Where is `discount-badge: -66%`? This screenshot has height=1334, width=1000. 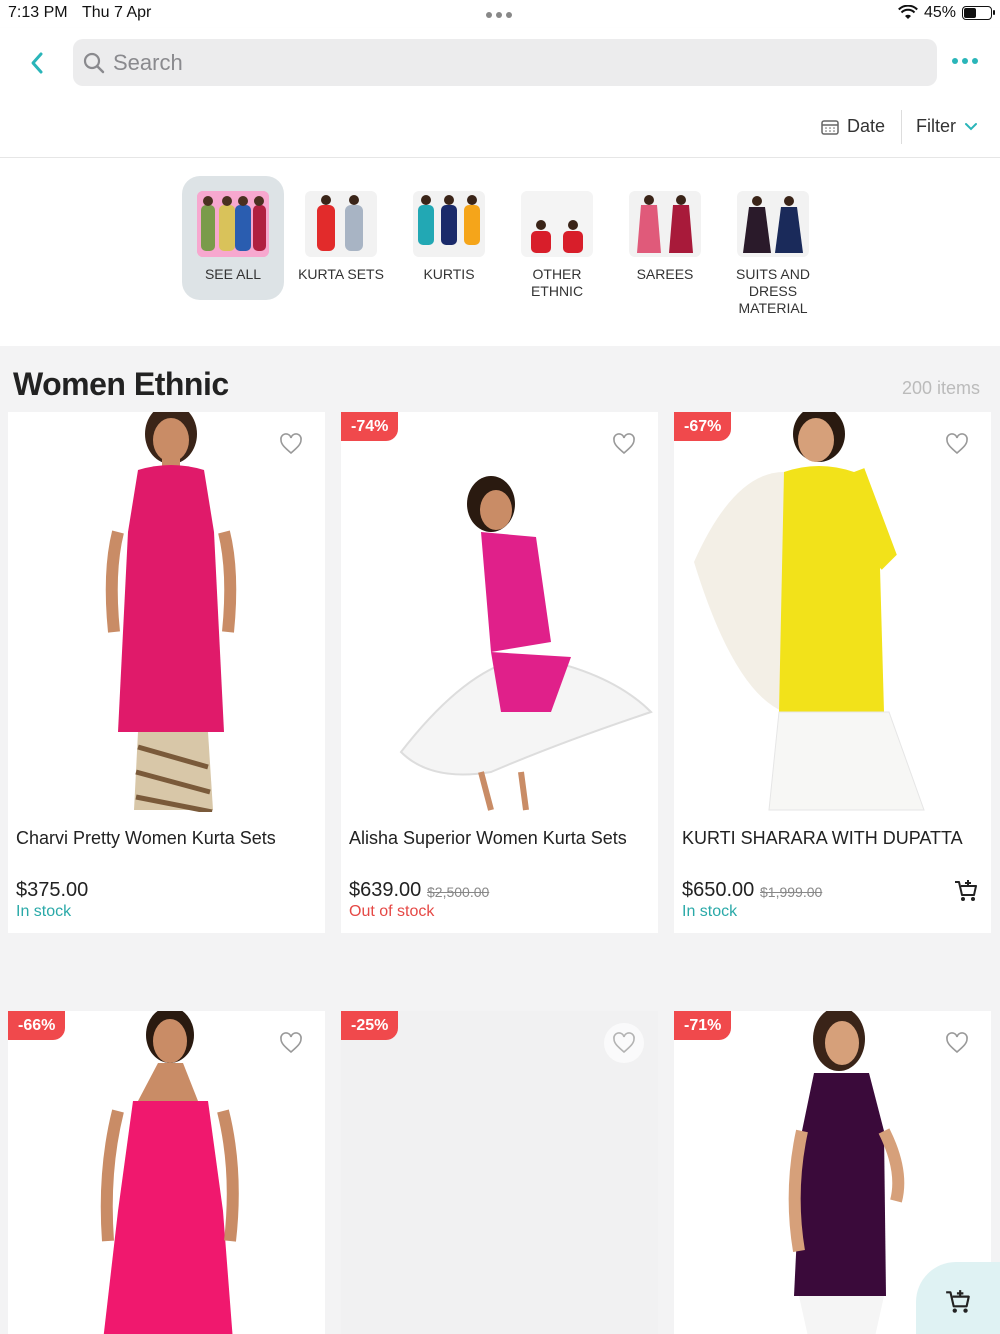 discount-badge: -66% is located at coordinates (37, 1025).